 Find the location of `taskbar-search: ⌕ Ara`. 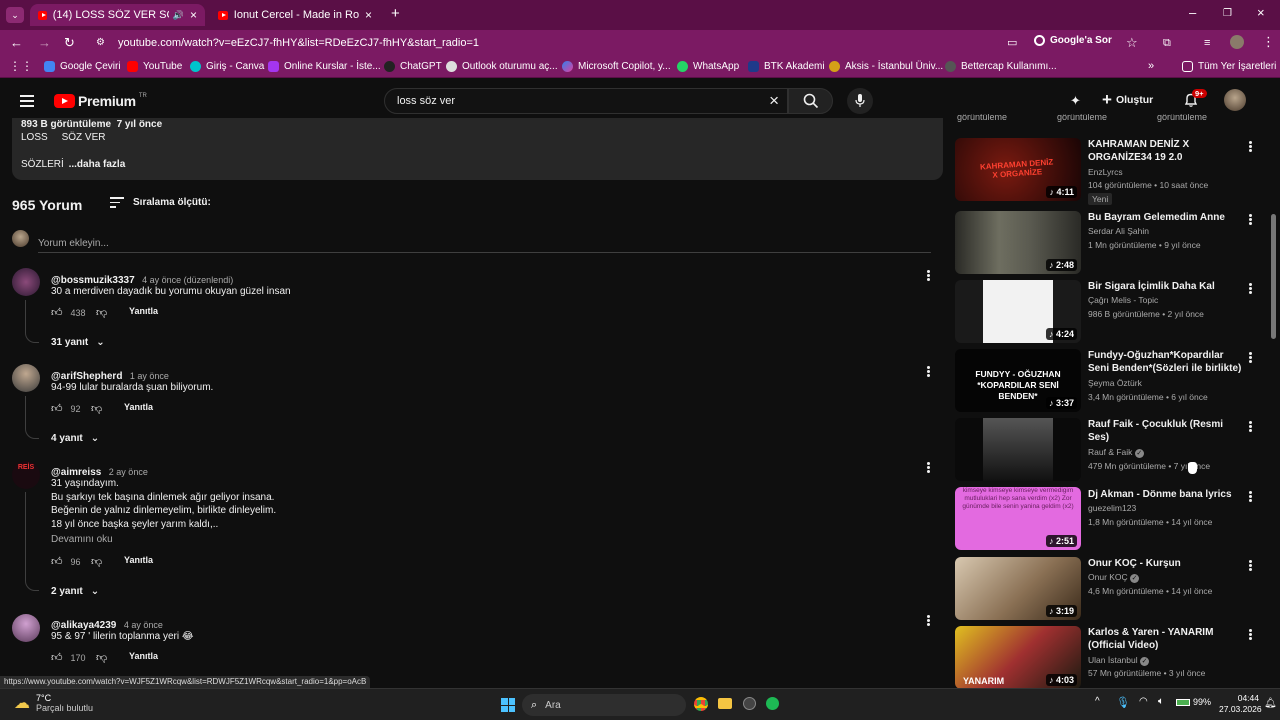

taskbar-search: ⌕ Ara is located at coordinates (604, 705).